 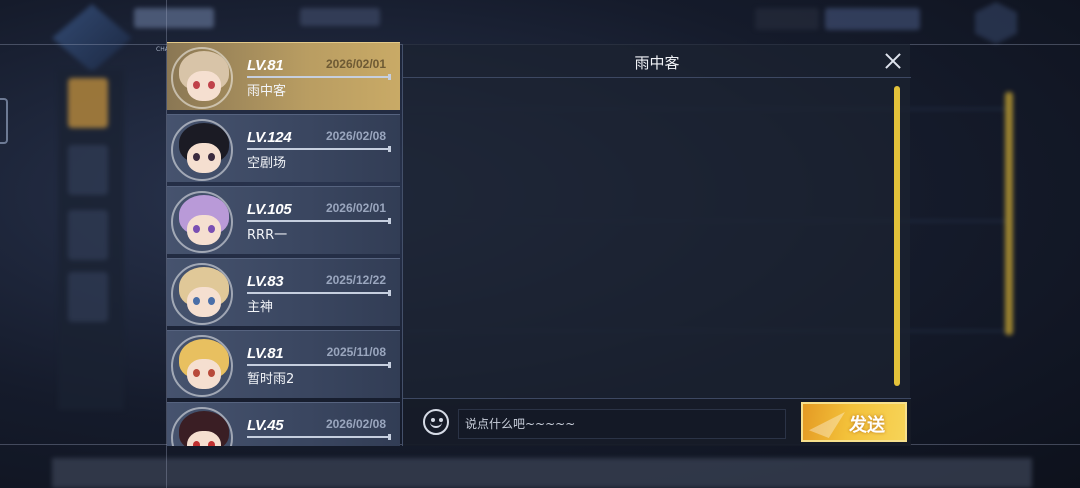 I want to click on friend-list-item: LV.81 2026/02/01 雨中客, so click(x=283, y=76).